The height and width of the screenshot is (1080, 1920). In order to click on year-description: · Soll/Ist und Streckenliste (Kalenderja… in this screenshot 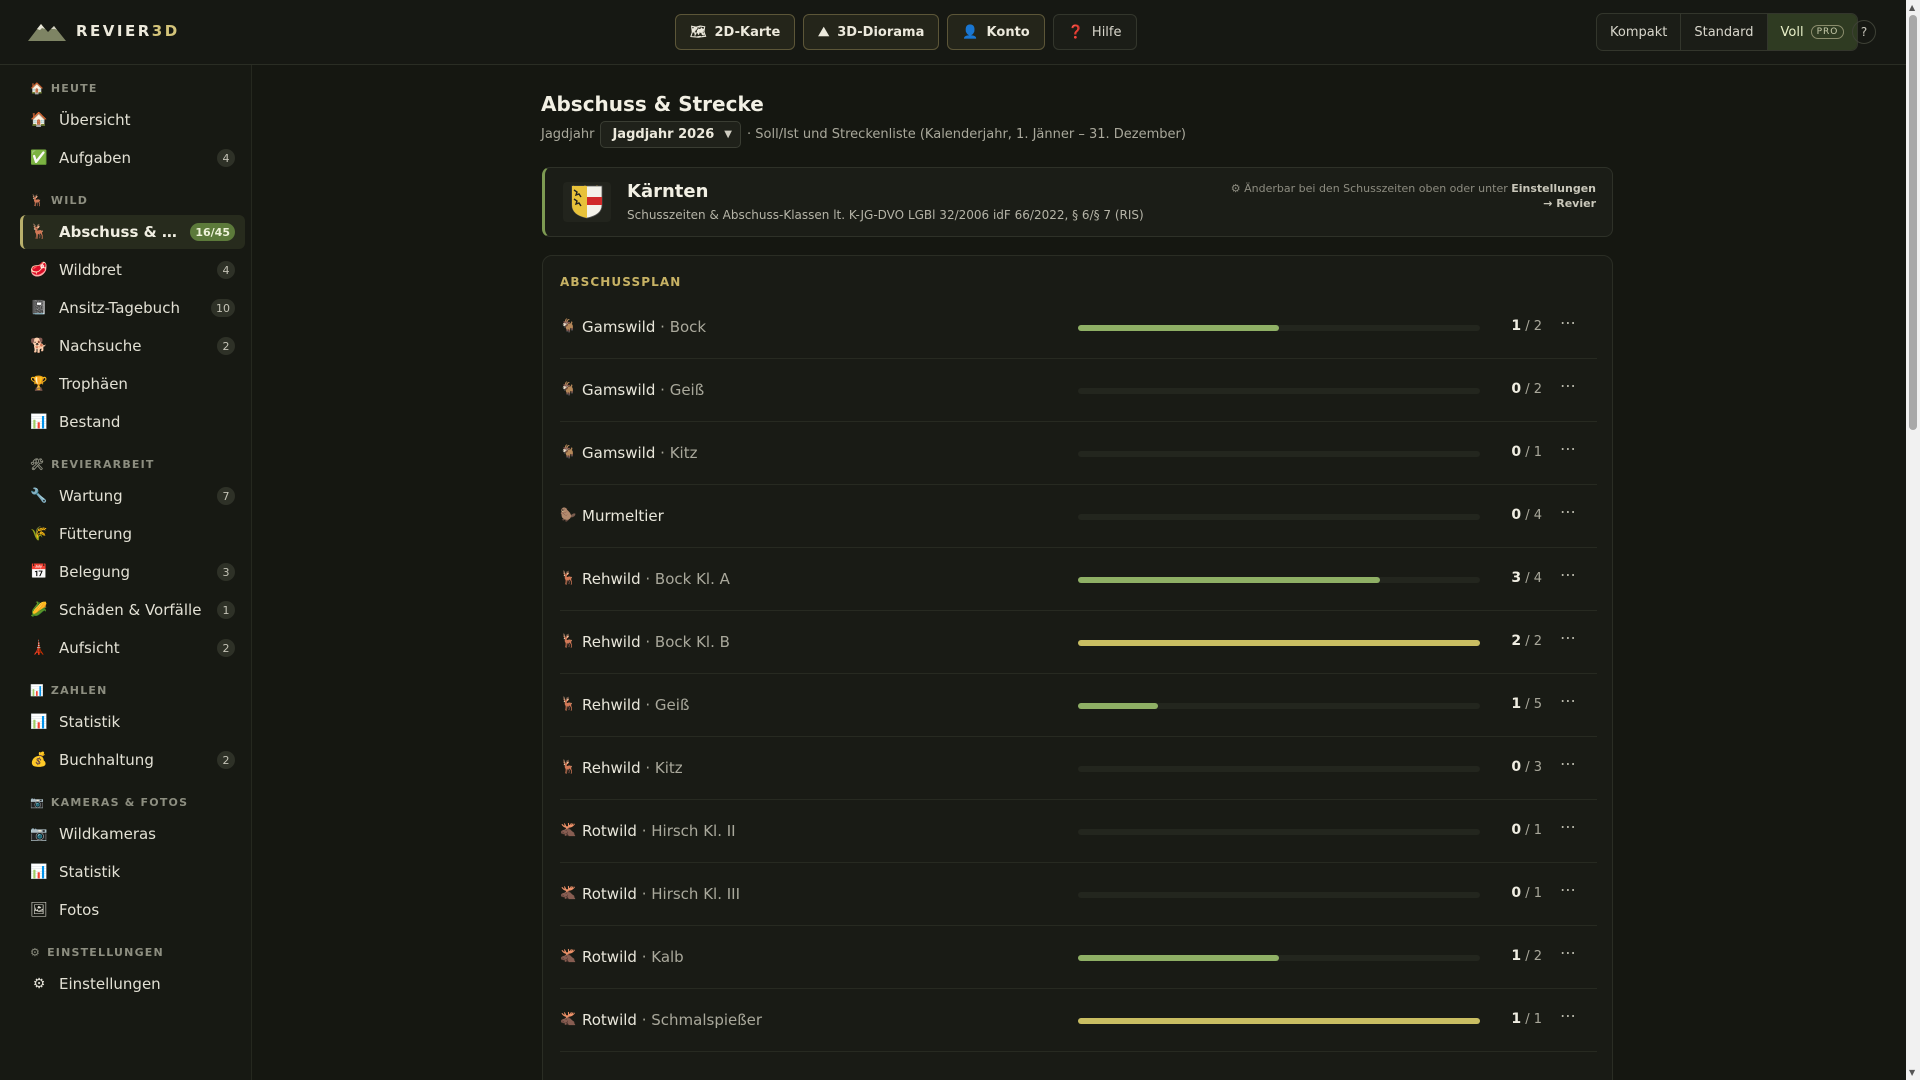, I will do `click(966, 134)`.